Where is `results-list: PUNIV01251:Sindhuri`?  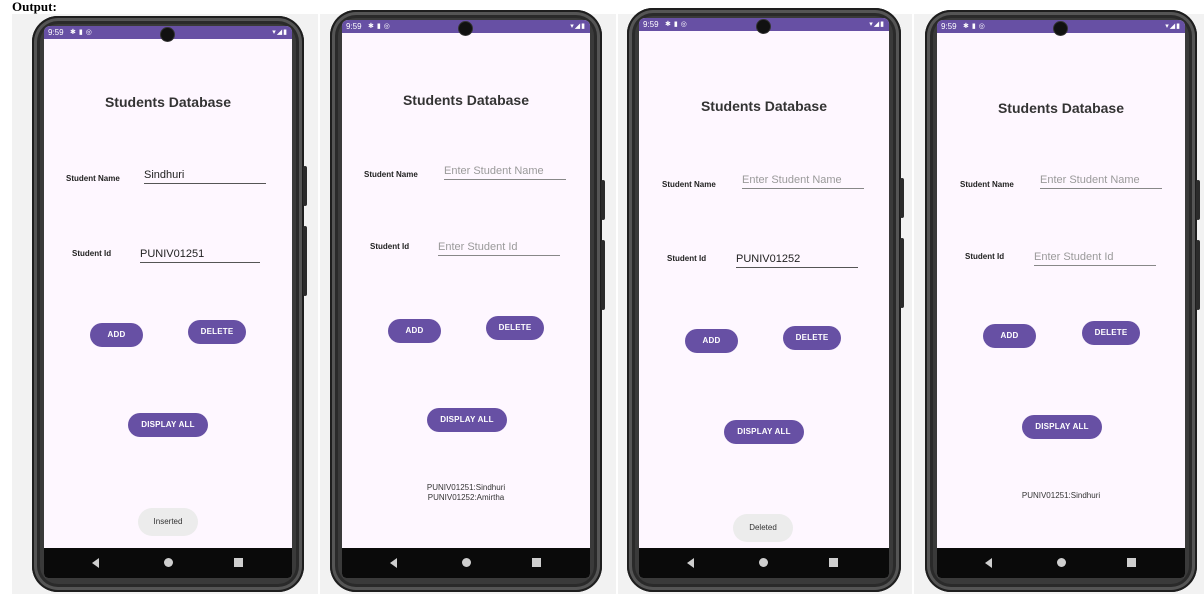 results-list: PUNIV01251:Sindhuri is located at coordinates (1061, 496).